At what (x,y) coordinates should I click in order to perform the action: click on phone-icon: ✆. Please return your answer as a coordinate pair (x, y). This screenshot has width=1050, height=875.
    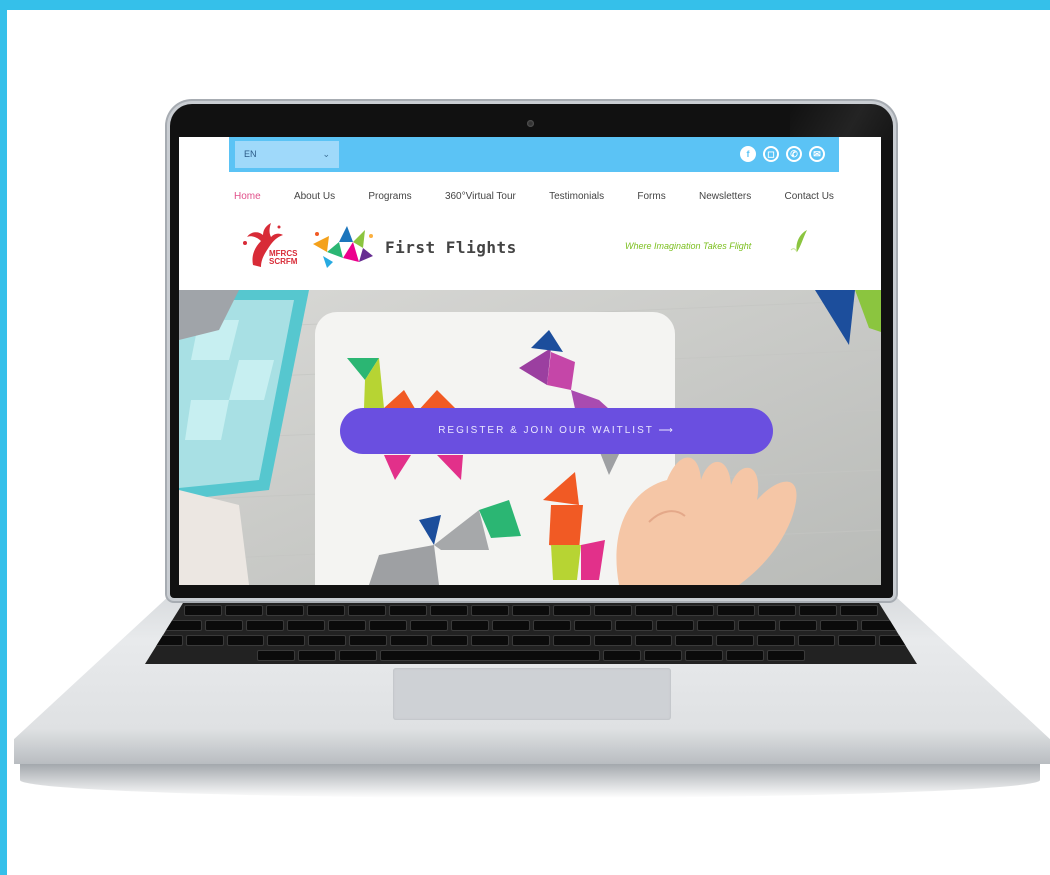
    Looking at the image, I should click on (794, 154).